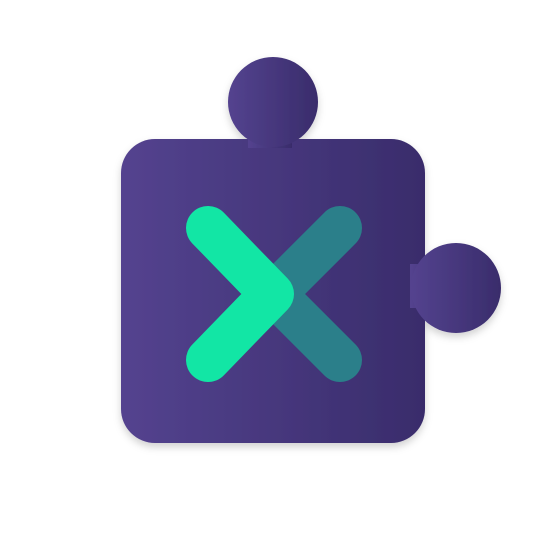  I want to click on puzzle-top-tab, so click(273, 102).